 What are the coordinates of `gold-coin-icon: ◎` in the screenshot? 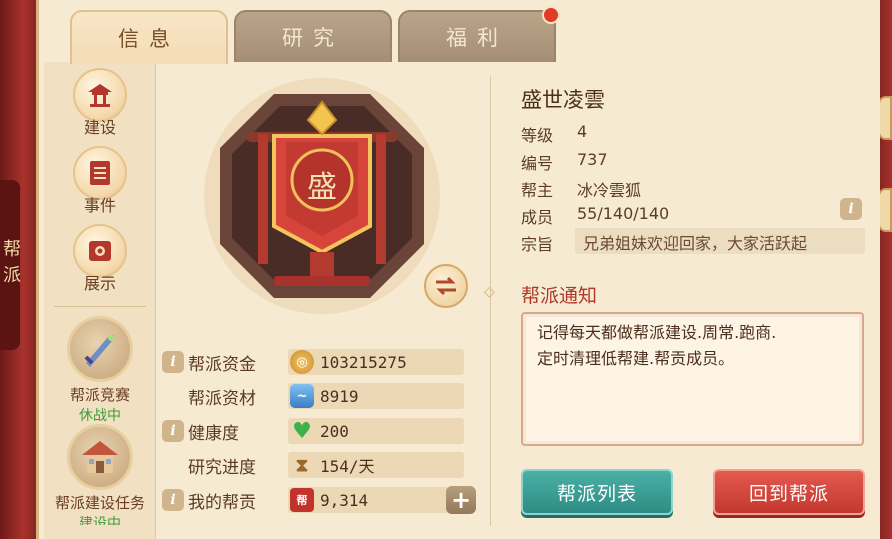 It's located at (302, 362).